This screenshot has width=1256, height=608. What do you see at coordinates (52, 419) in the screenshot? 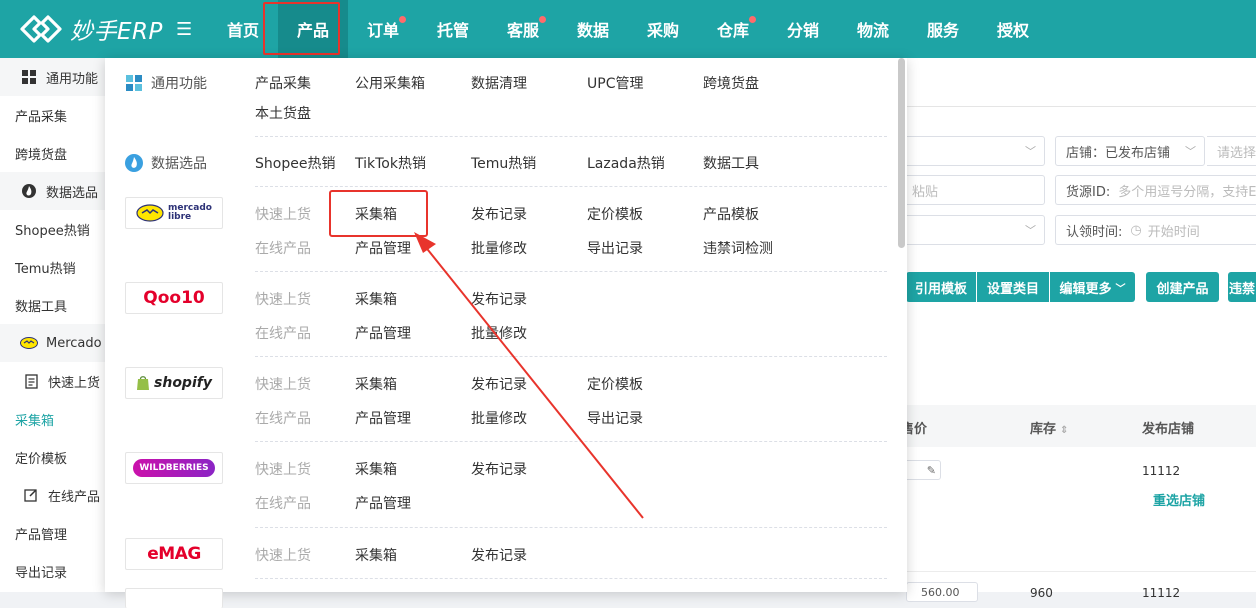
I see `sidebar-item-collection-box: 采集箱` at bounding box center [52, 419].